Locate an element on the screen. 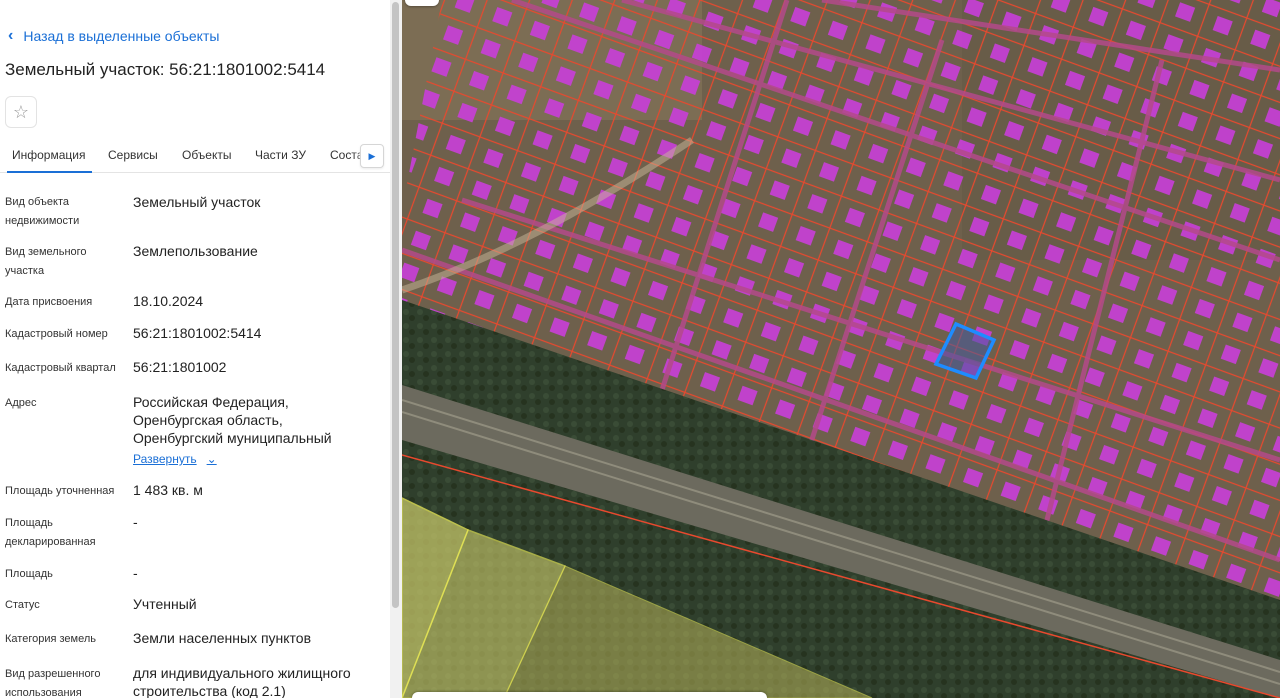  scrollbar-thumb is located at coordinates (395, 305).